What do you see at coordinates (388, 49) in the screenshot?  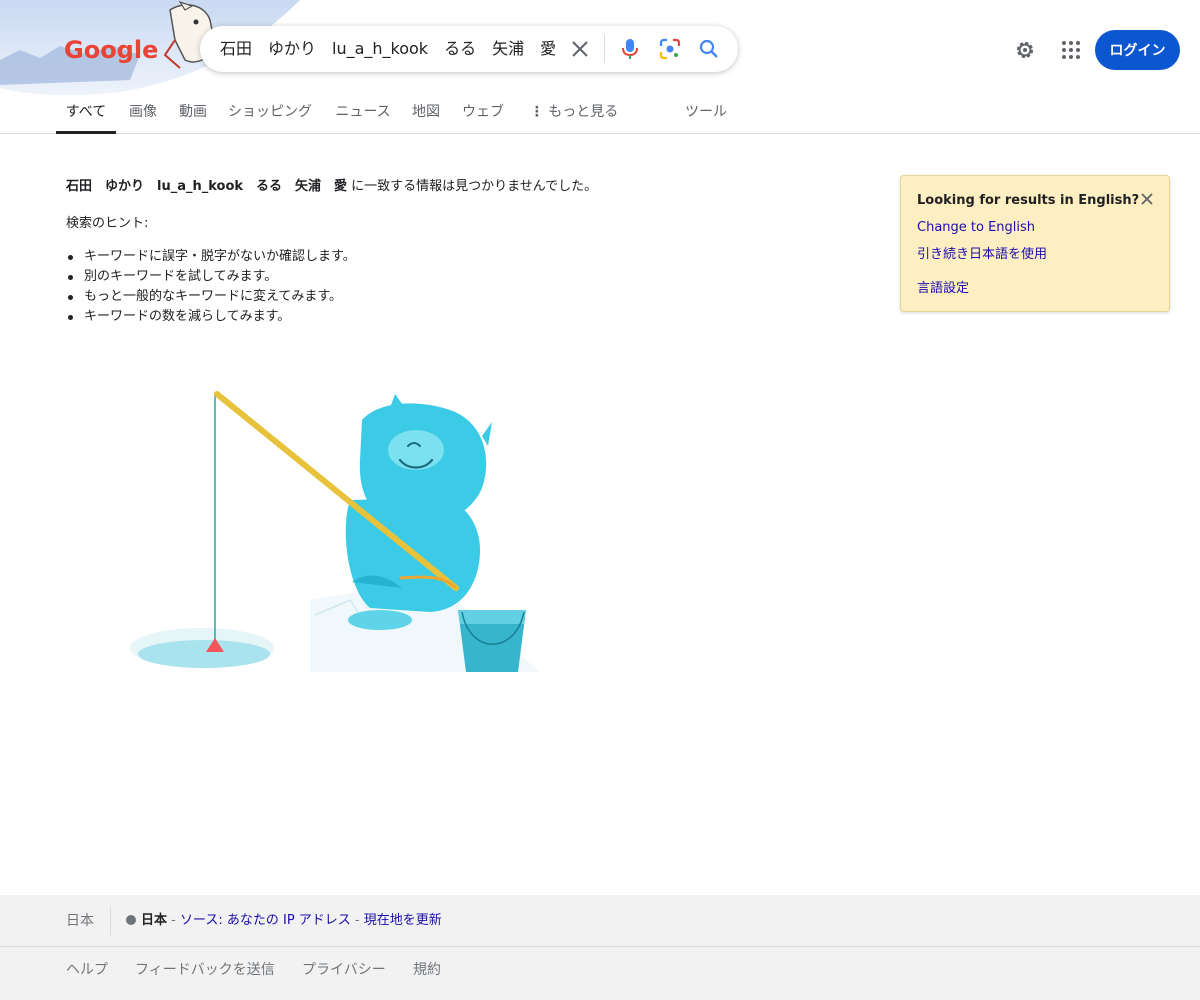 I see `search-input: 石田 ゆかり lu_a_h_kook るる 矢浦 愛` at bounding box center [388, 49].